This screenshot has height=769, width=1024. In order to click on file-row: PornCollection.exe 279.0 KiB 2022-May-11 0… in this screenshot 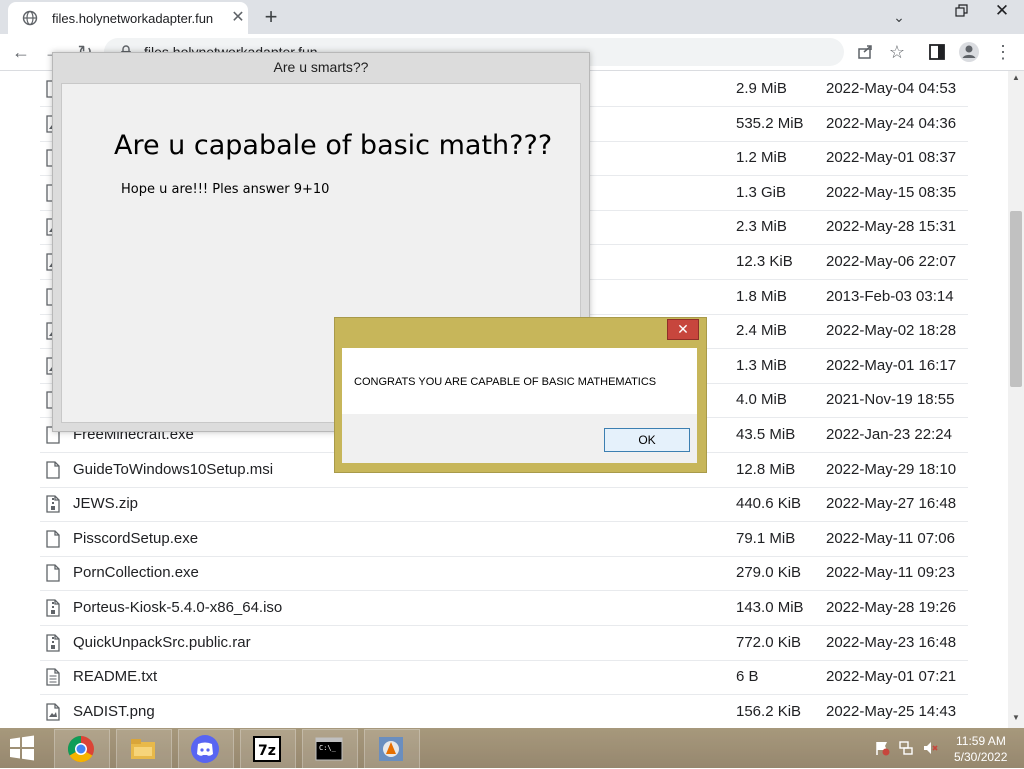, I will do `click(504, 574)`.